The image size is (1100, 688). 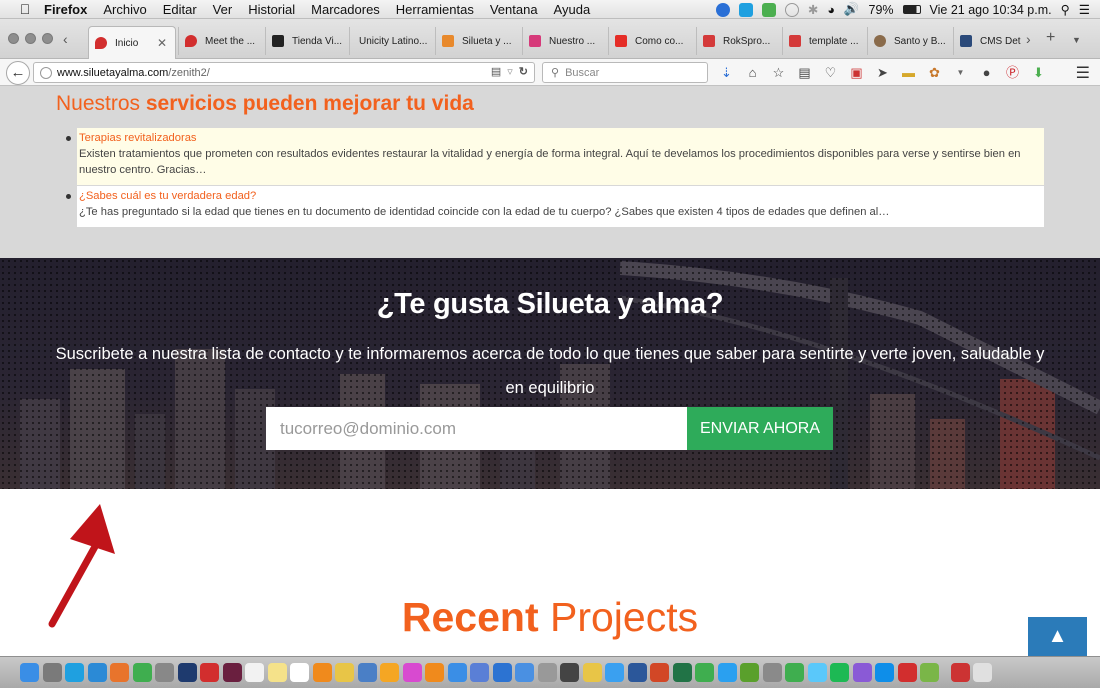 What do you see at coordinates (569, 672) in the screenshot?
I see `radiation-icon` at bounding box center [569, 672].